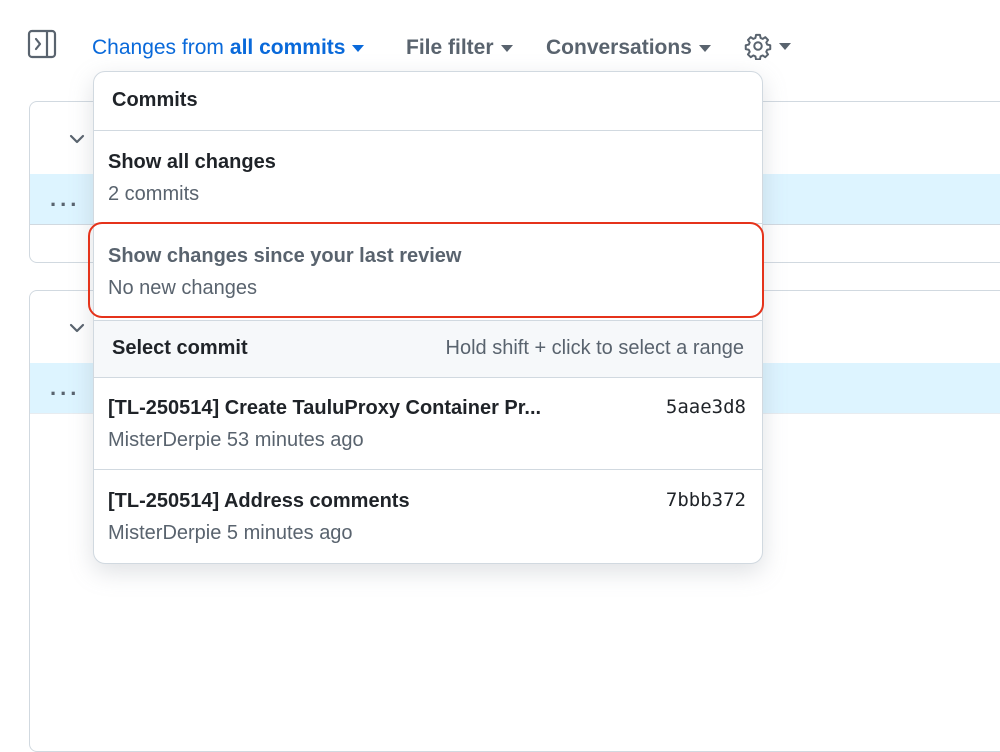 The height and width of the screenshot is (752, 1000). What do you see at coordinates (705, 500) in the screenshot?
I see `commit-sha: 7bbb372` at bounding box center [705, 500].